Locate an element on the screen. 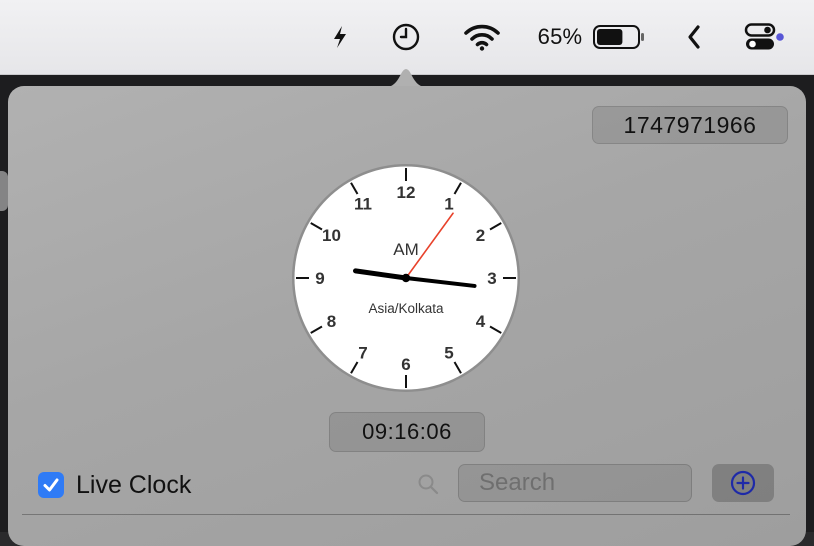 This screenshot has height=546, width=814. clock-numeral-7: 7 is located at coordinates (362, 352).